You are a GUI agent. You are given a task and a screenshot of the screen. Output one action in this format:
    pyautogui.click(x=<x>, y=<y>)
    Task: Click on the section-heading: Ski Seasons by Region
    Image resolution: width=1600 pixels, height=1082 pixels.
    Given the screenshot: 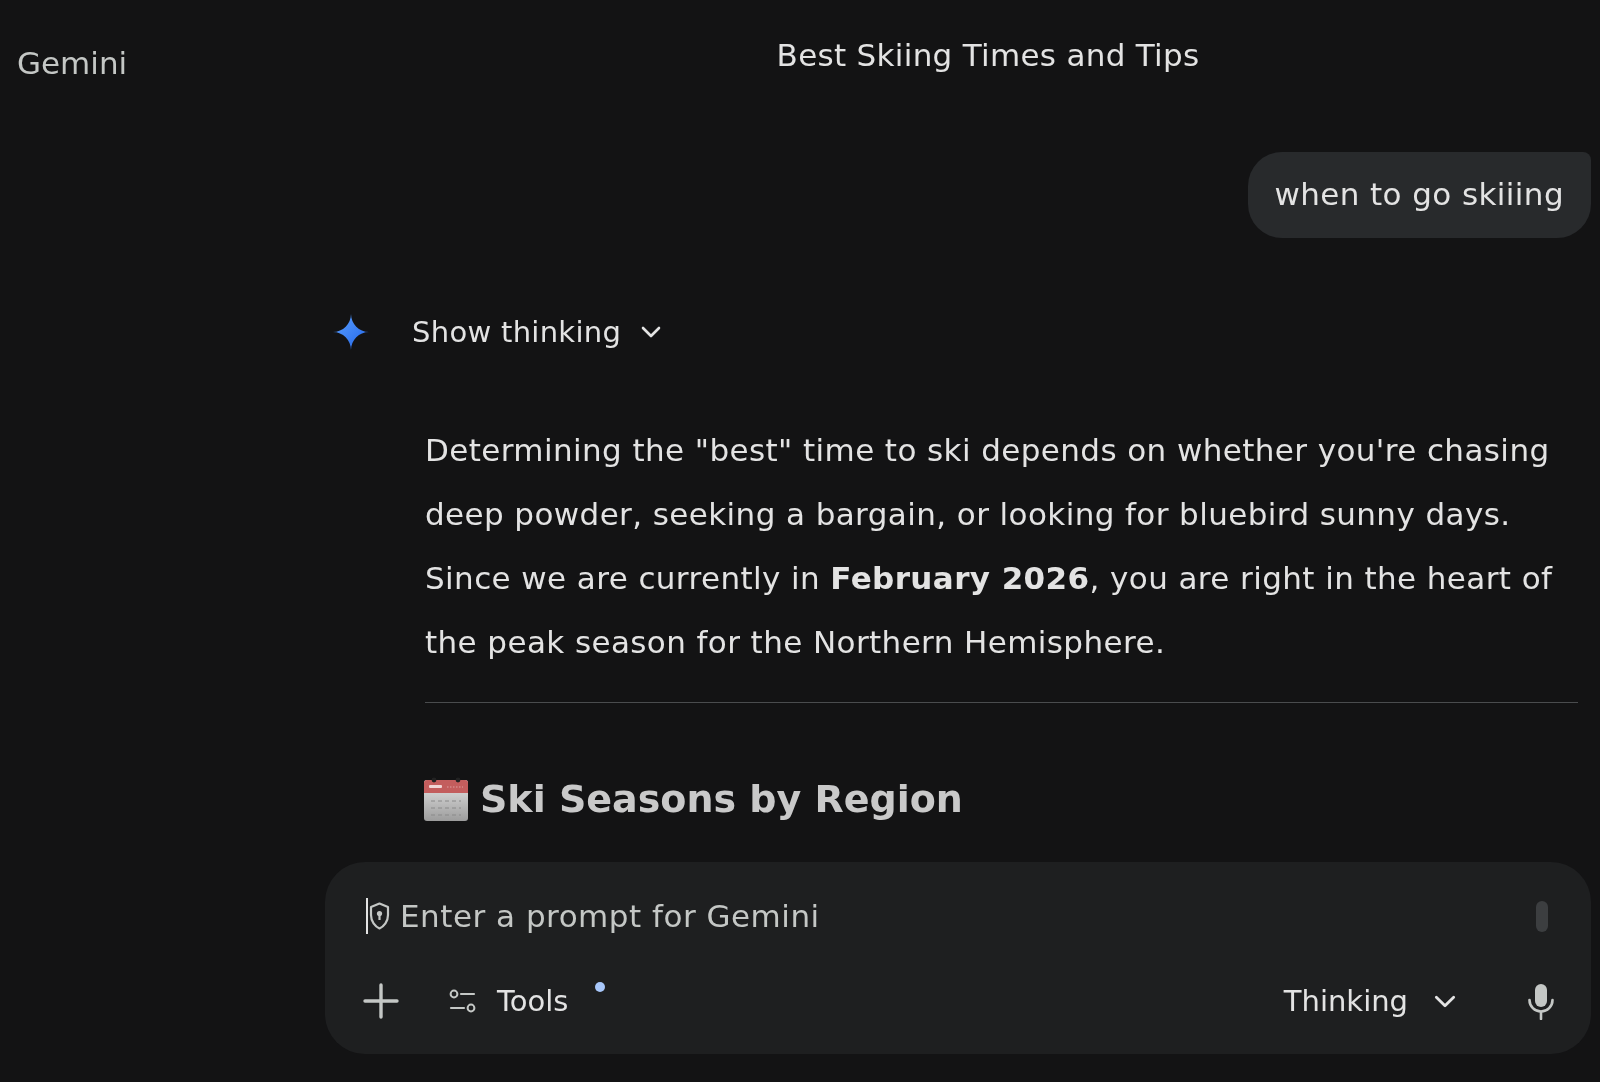 What is the action you would take?
    pyautogui.click(x=721, y=799)
    